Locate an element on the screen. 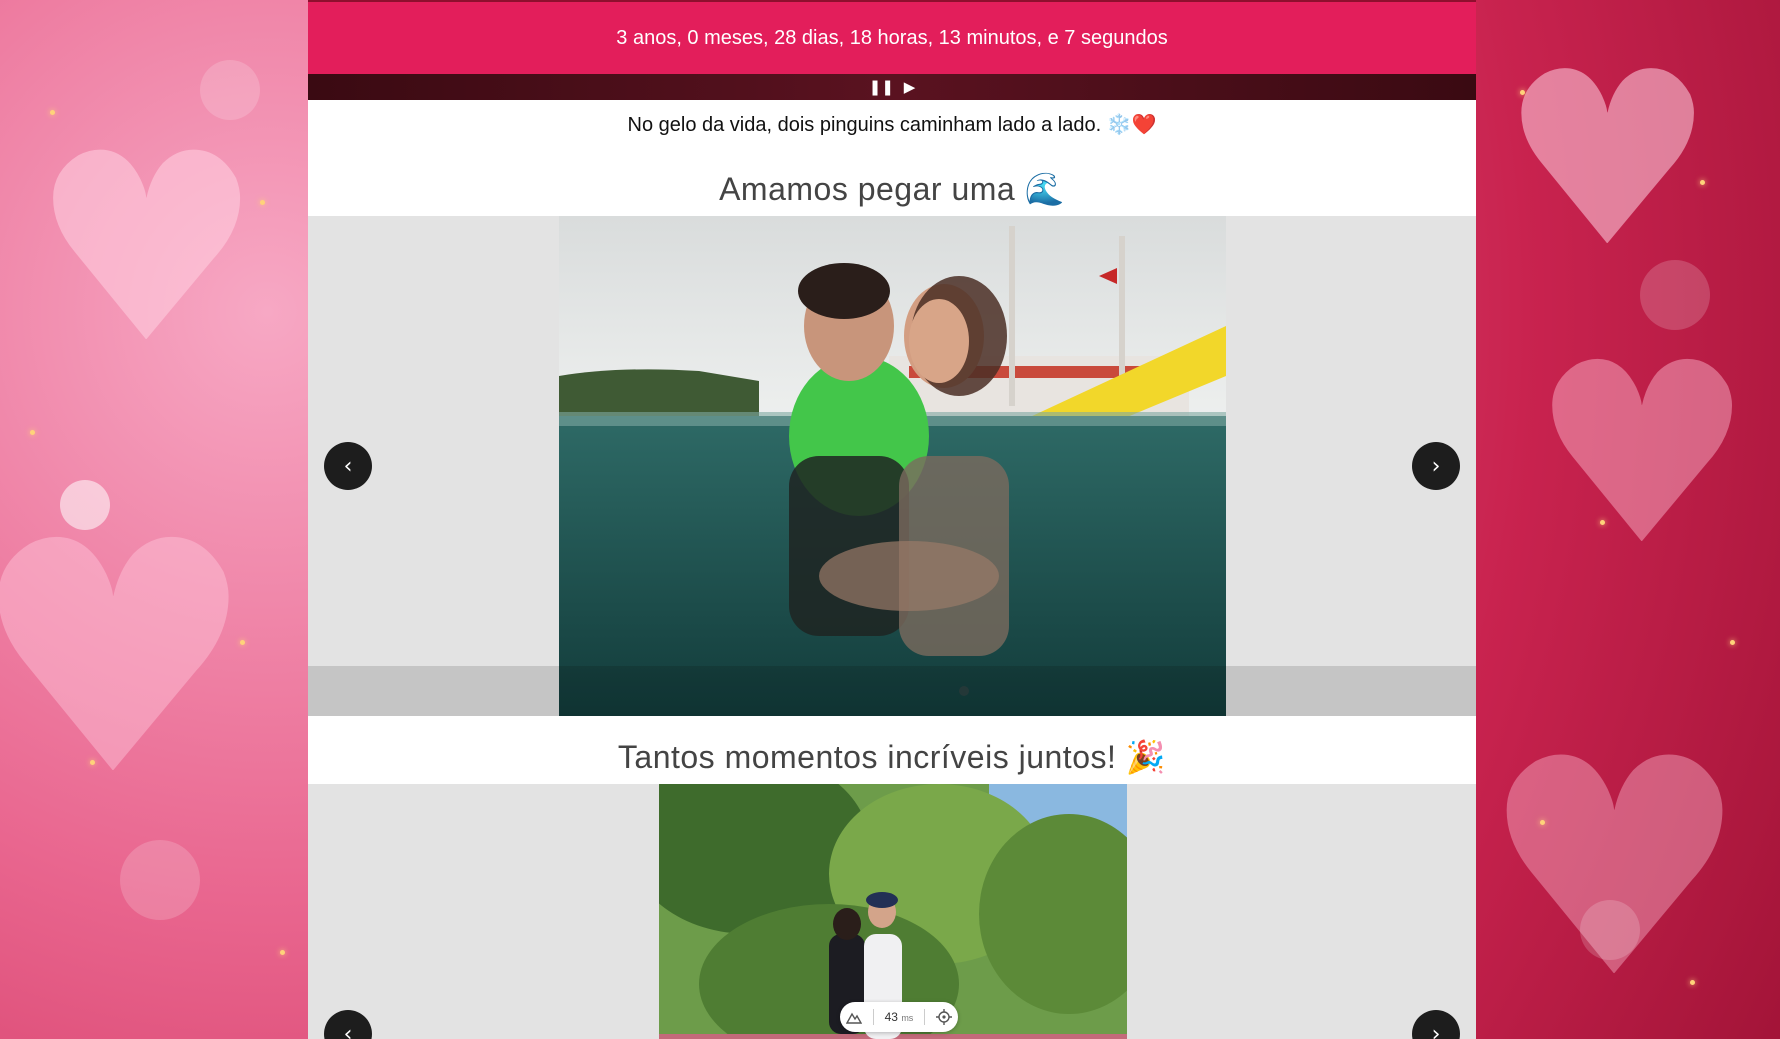 The image size is (1780, 1039). section-title-text: Amamos pegar uma 🌊 is located at coordinates (892, 189).